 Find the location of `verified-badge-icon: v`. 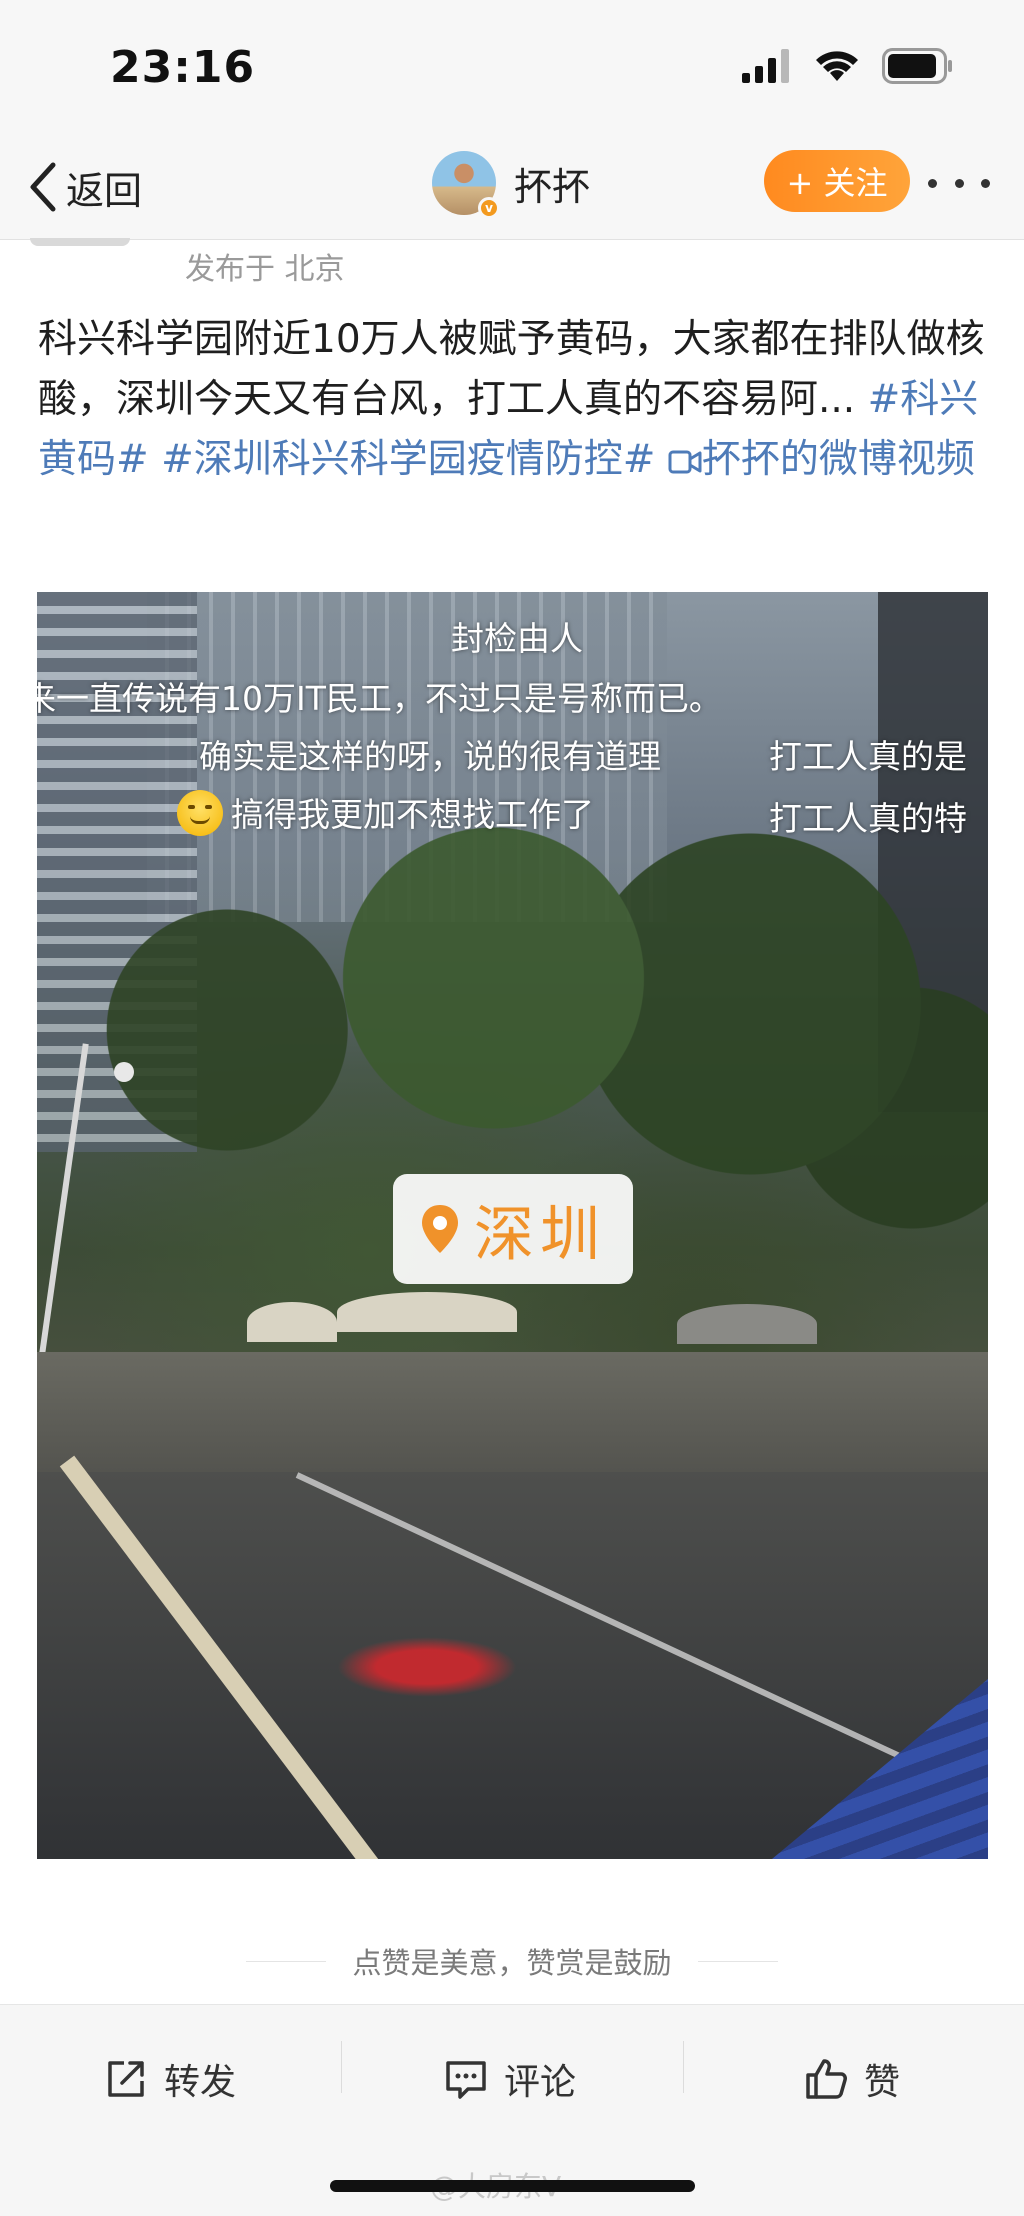

verified-badge-icon: v is located at coordinates (489, 208).